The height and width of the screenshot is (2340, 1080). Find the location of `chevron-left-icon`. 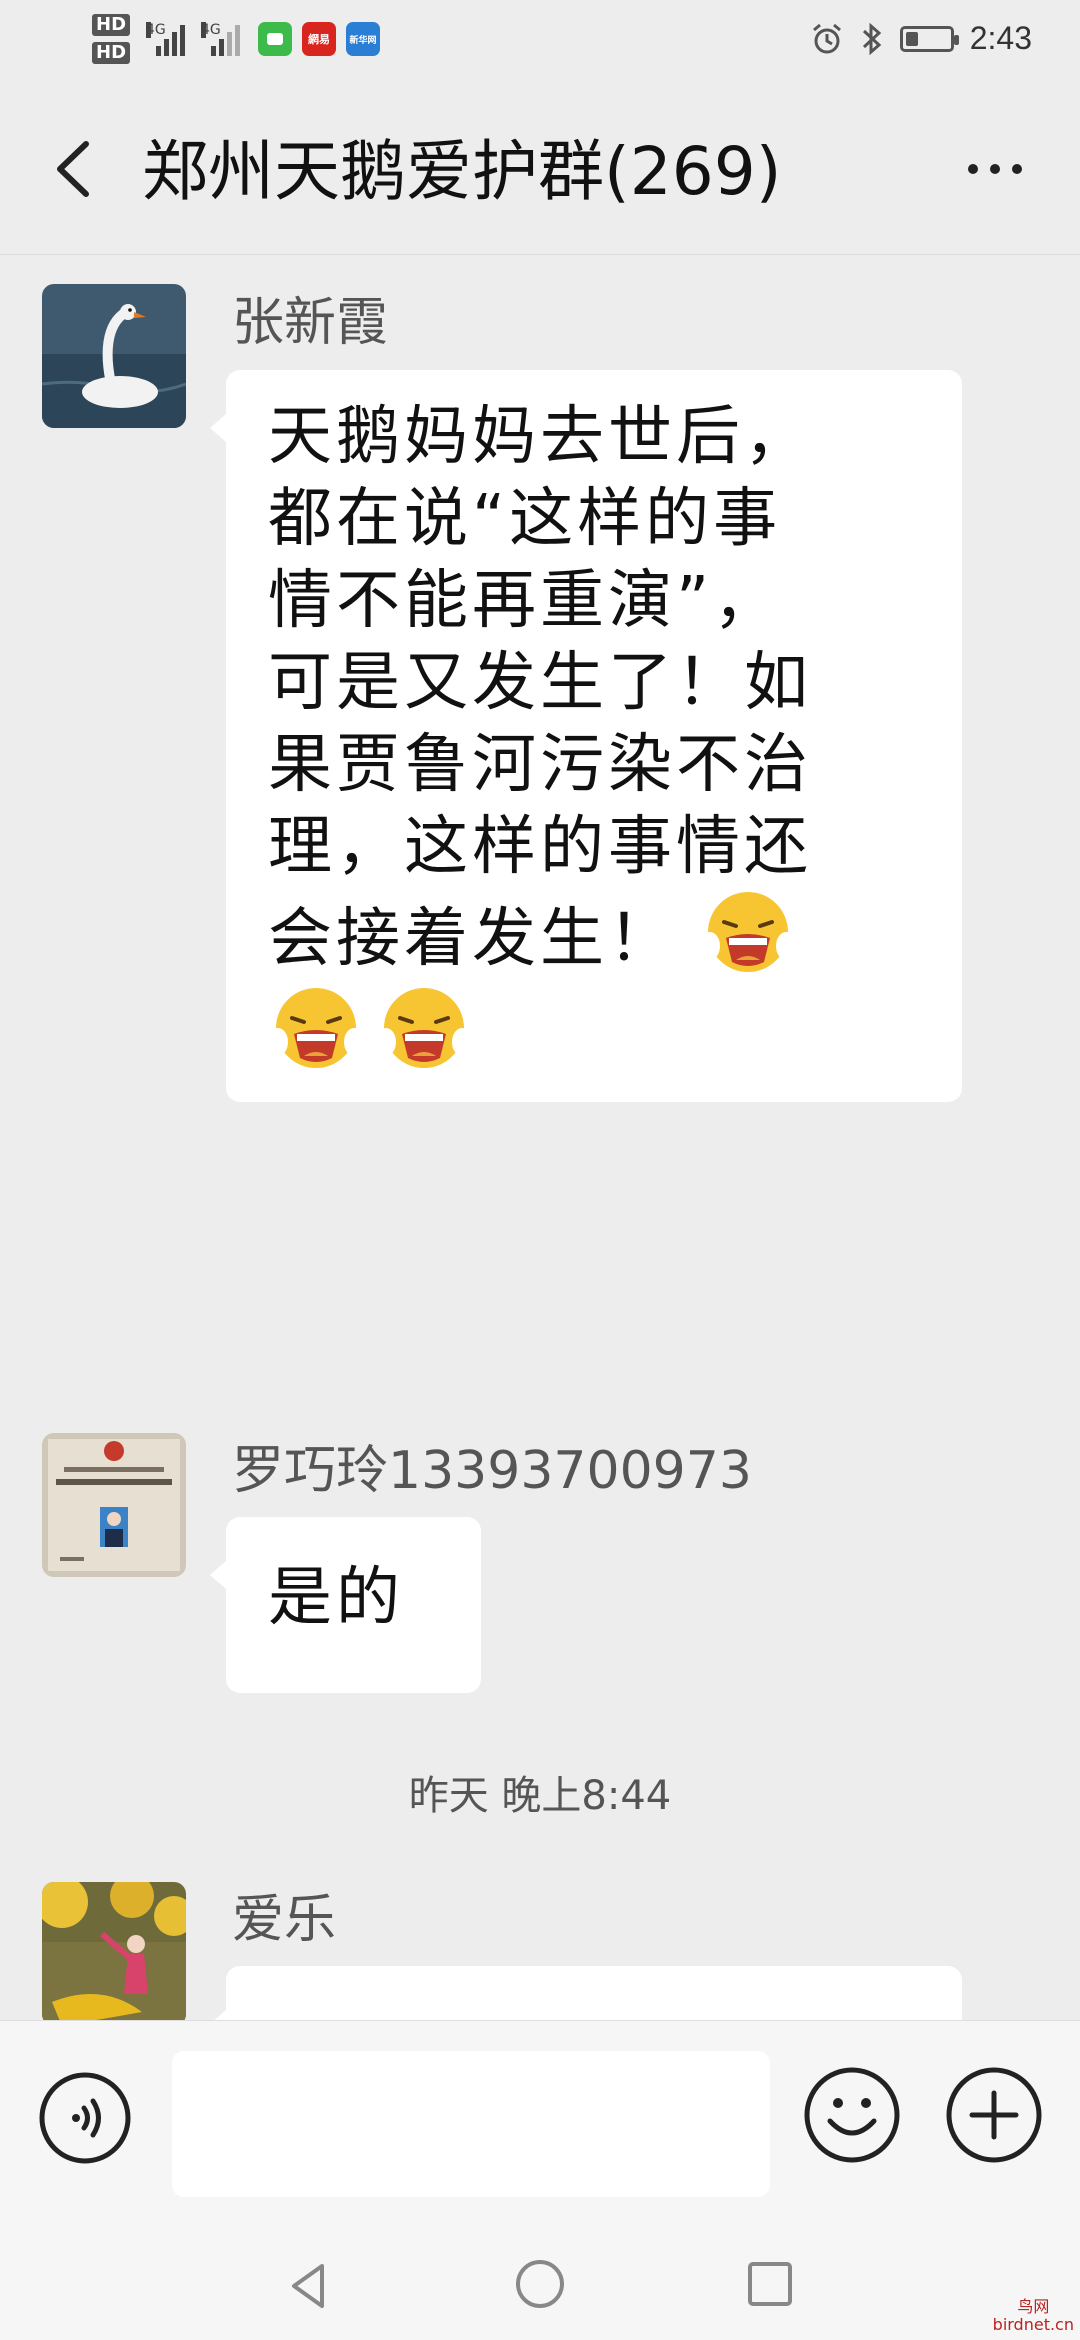

chevron-left-icon is located at coordinates (73, 169).